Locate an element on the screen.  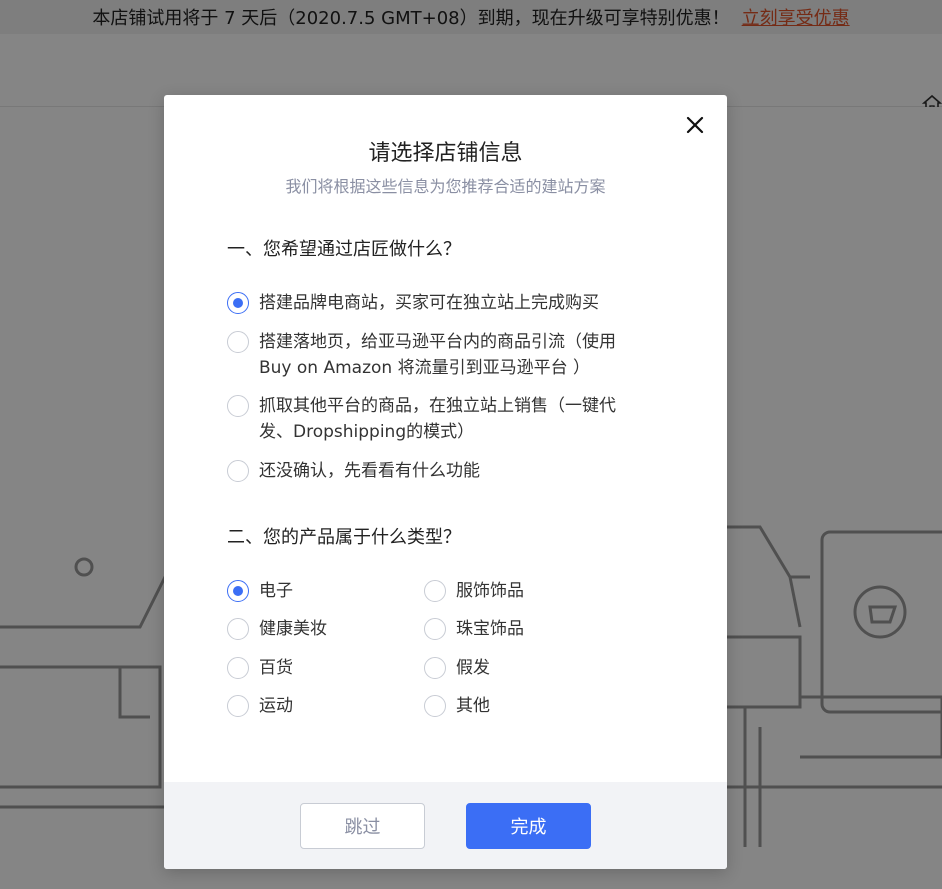
skip-button: 跳过 is located at coordinates (362, 826).